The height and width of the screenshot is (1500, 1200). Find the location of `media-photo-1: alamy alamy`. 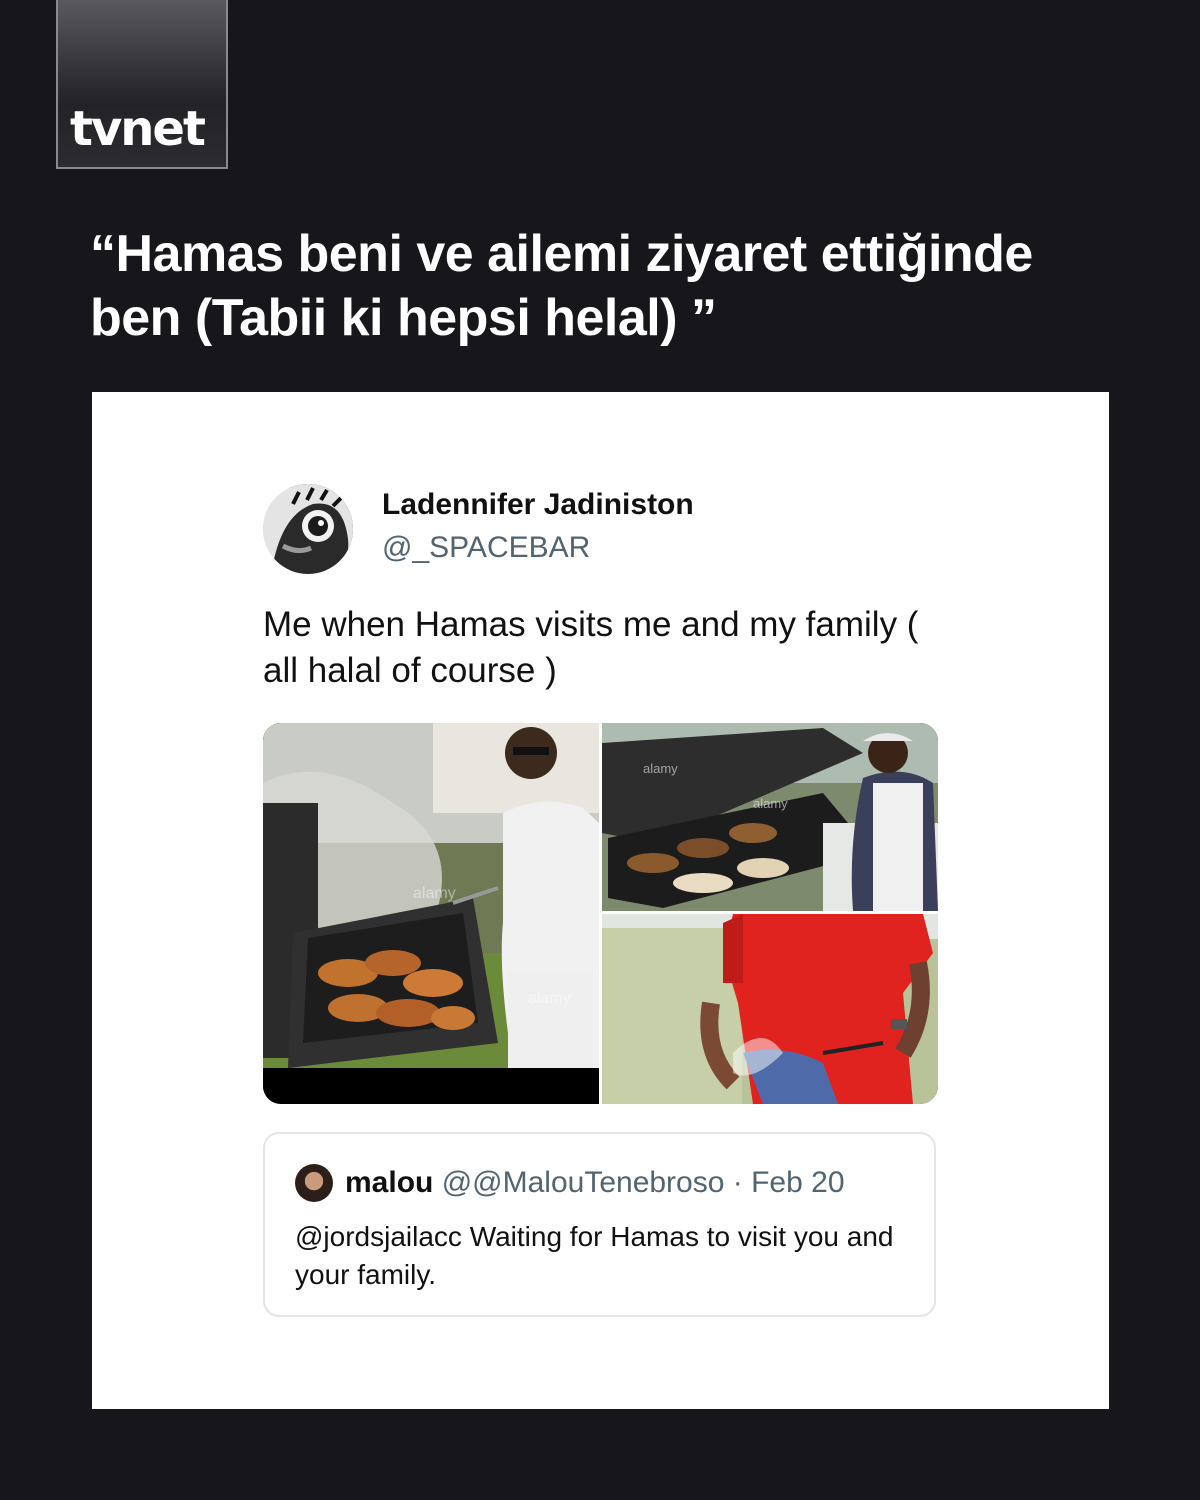

media-photo-1: alamy alamy is located at coordinates (431, 913).